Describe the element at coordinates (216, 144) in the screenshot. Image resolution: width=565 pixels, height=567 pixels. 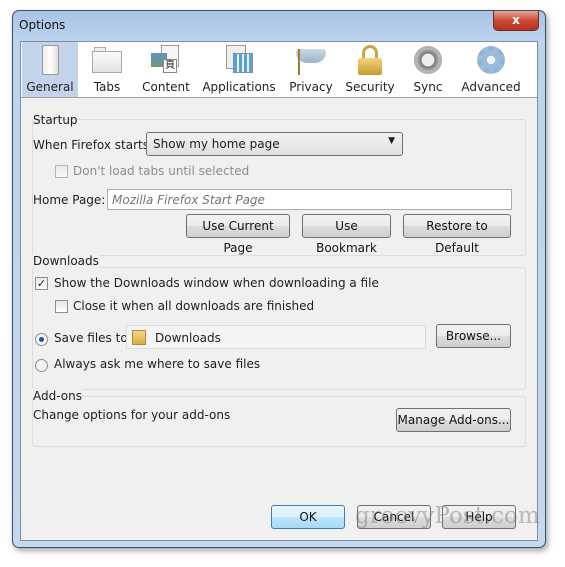
I see `select-value: Show my home page` at that location.